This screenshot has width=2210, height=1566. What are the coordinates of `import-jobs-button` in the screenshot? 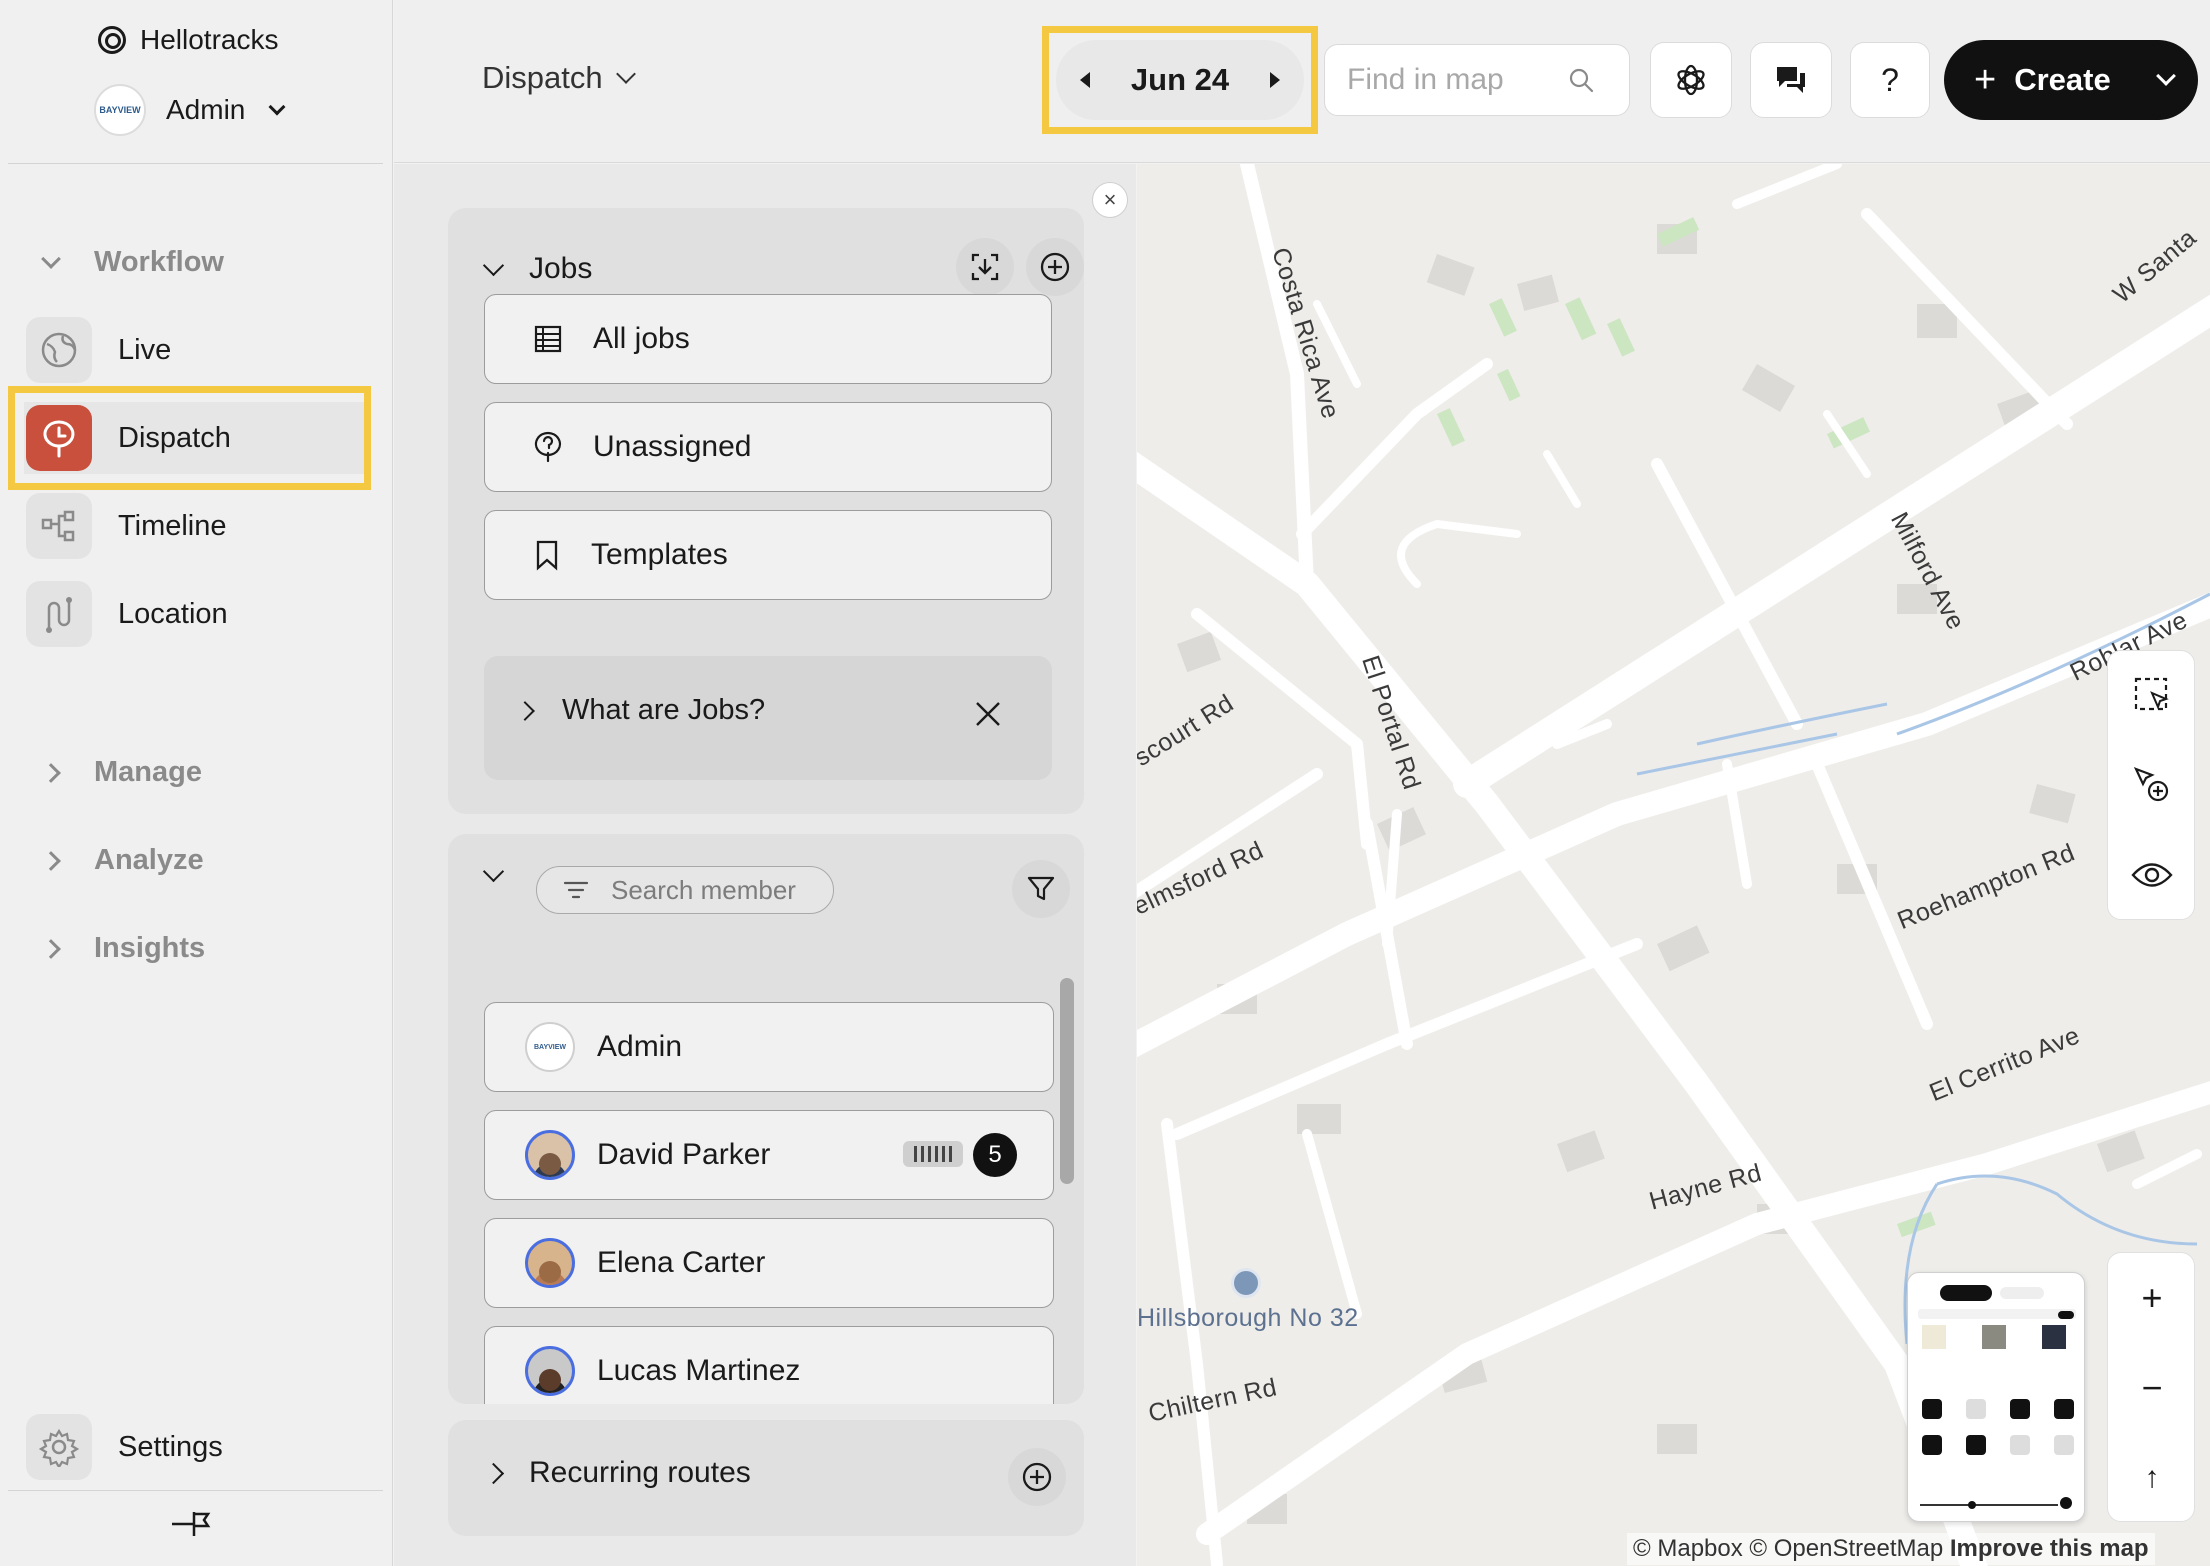 It's located at (985, 267).